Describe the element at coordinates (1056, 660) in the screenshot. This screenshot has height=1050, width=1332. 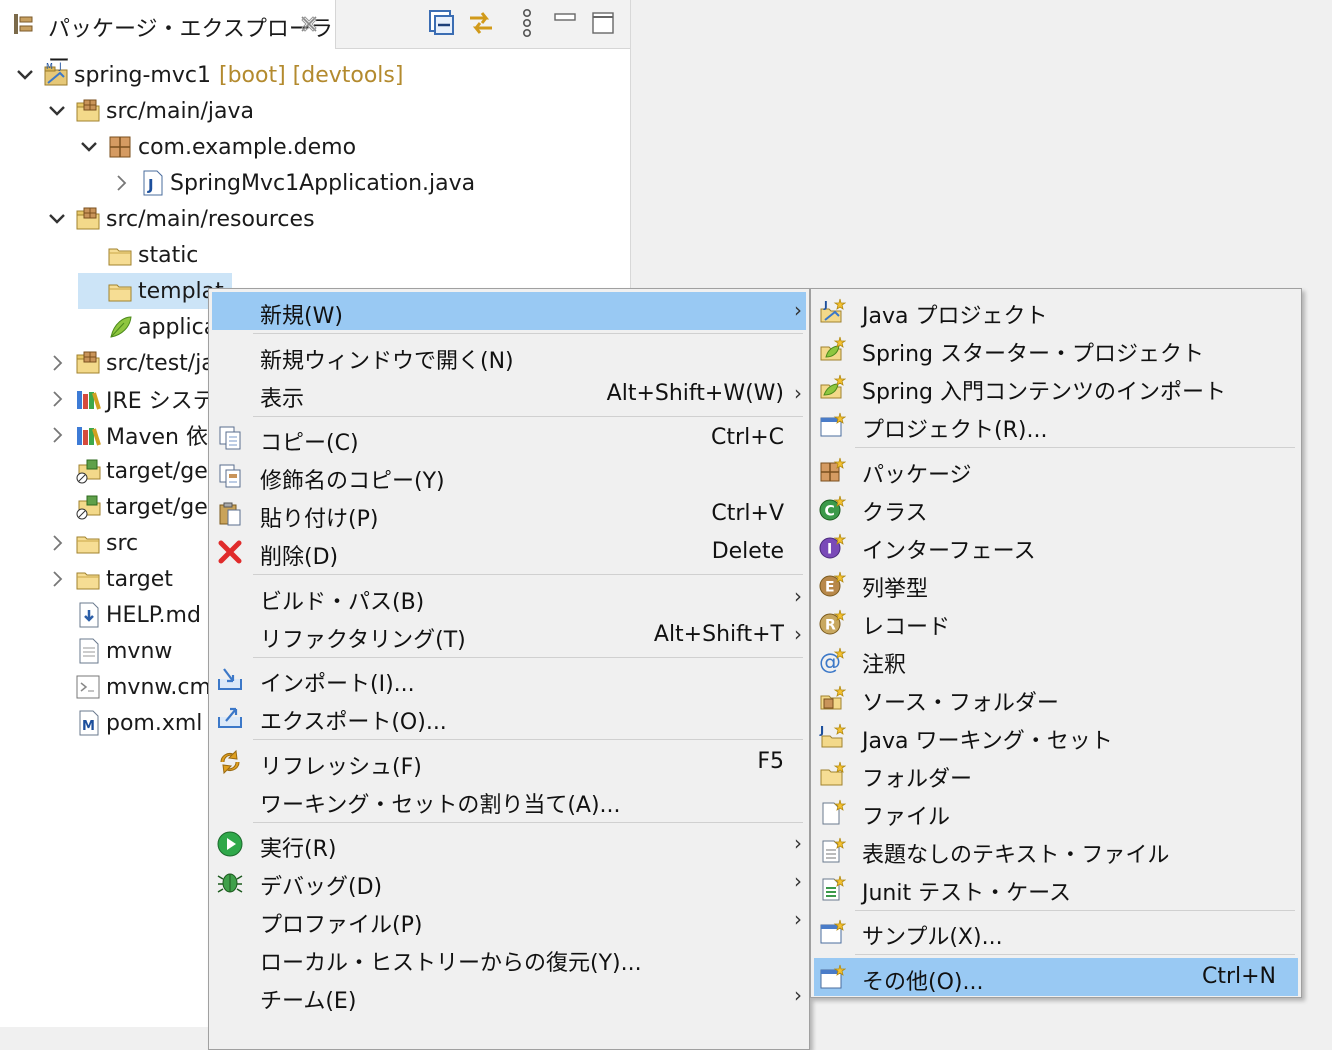
I see `menu-item: @ 注釈` at that location.